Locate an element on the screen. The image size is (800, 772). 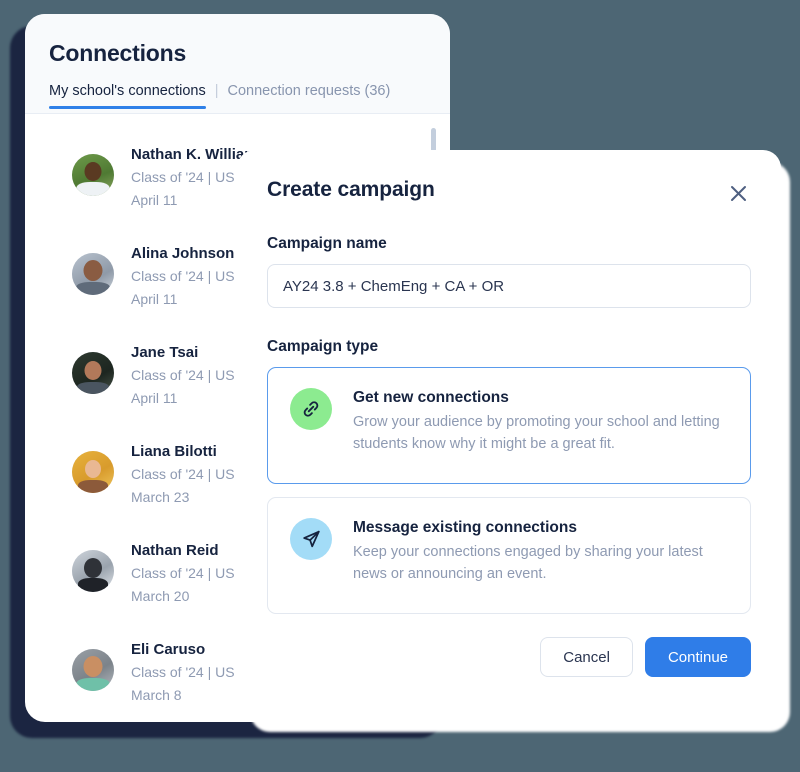
link-chain-icon is located at coordinates (311, 409).